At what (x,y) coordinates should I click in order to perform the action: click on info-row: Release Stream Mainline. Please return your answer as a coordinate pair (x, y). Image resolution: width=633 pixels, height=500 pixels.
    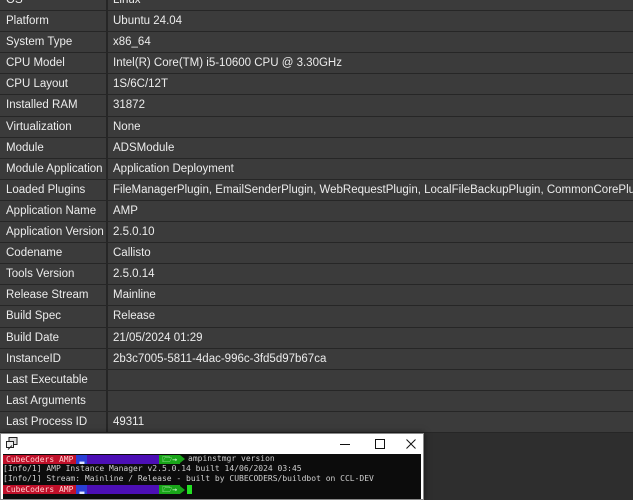
    Looking at the image, I should click on (316, 296).